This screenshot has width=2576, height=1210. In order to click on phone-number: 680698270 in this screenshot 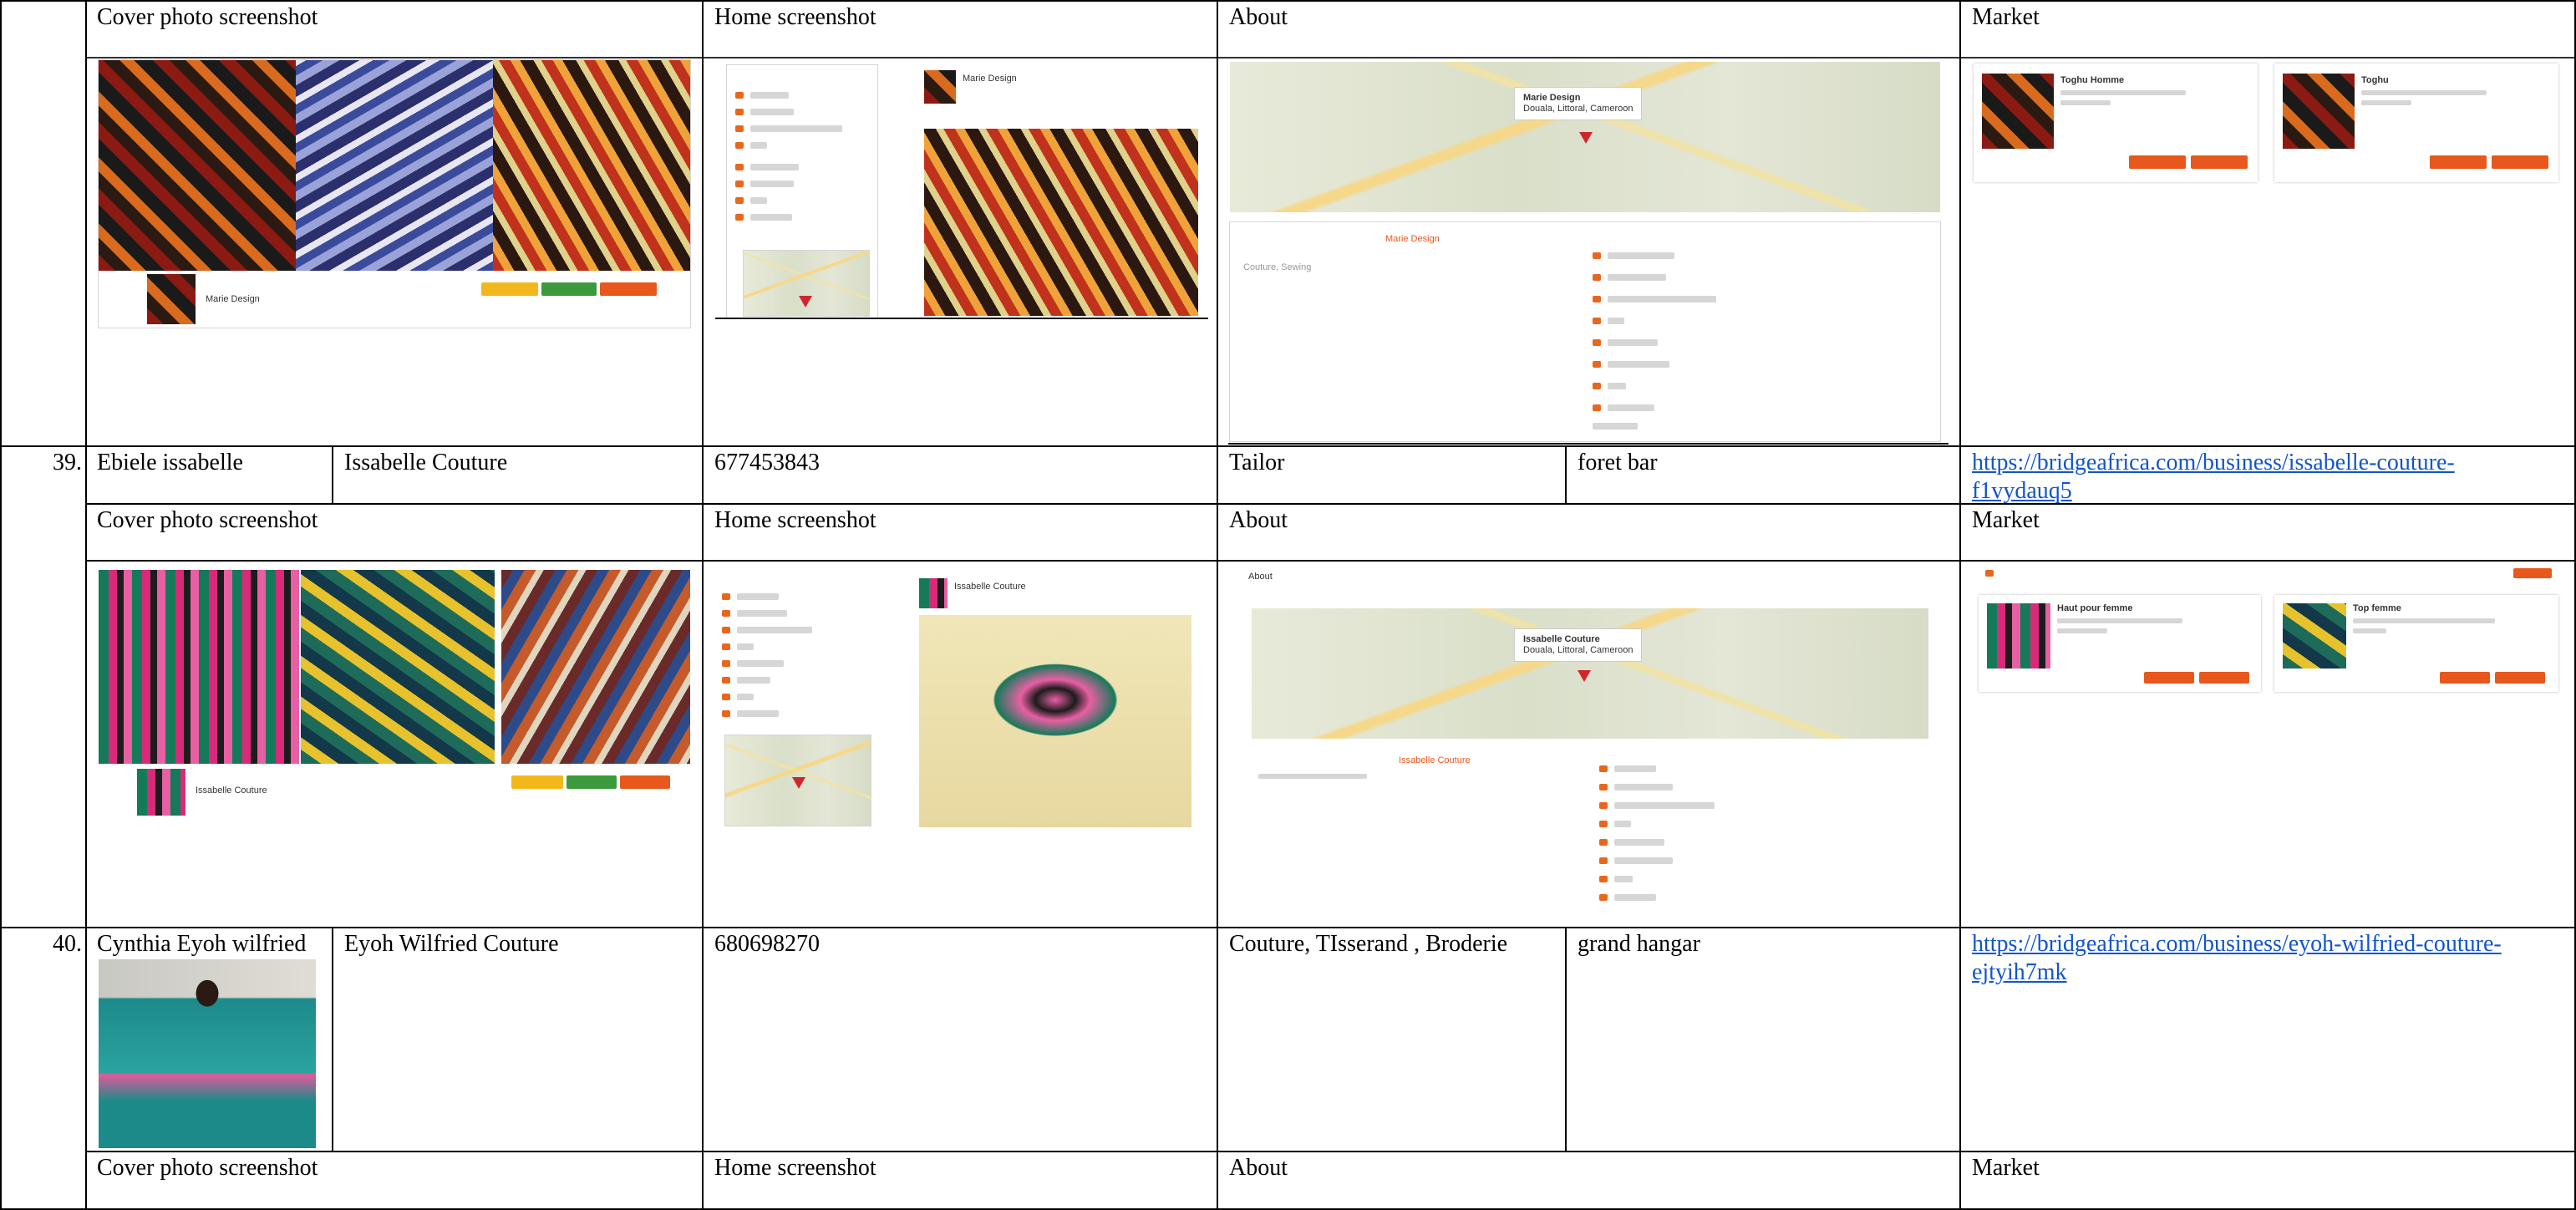, I will do `click(767, 944)`.